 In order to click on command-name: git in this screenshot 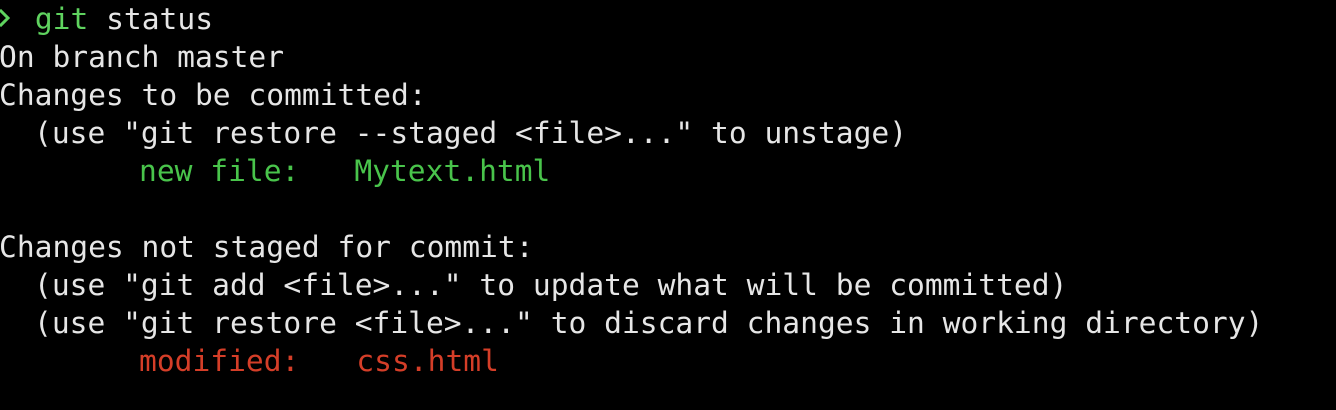, I will do `click(61, 19)`.